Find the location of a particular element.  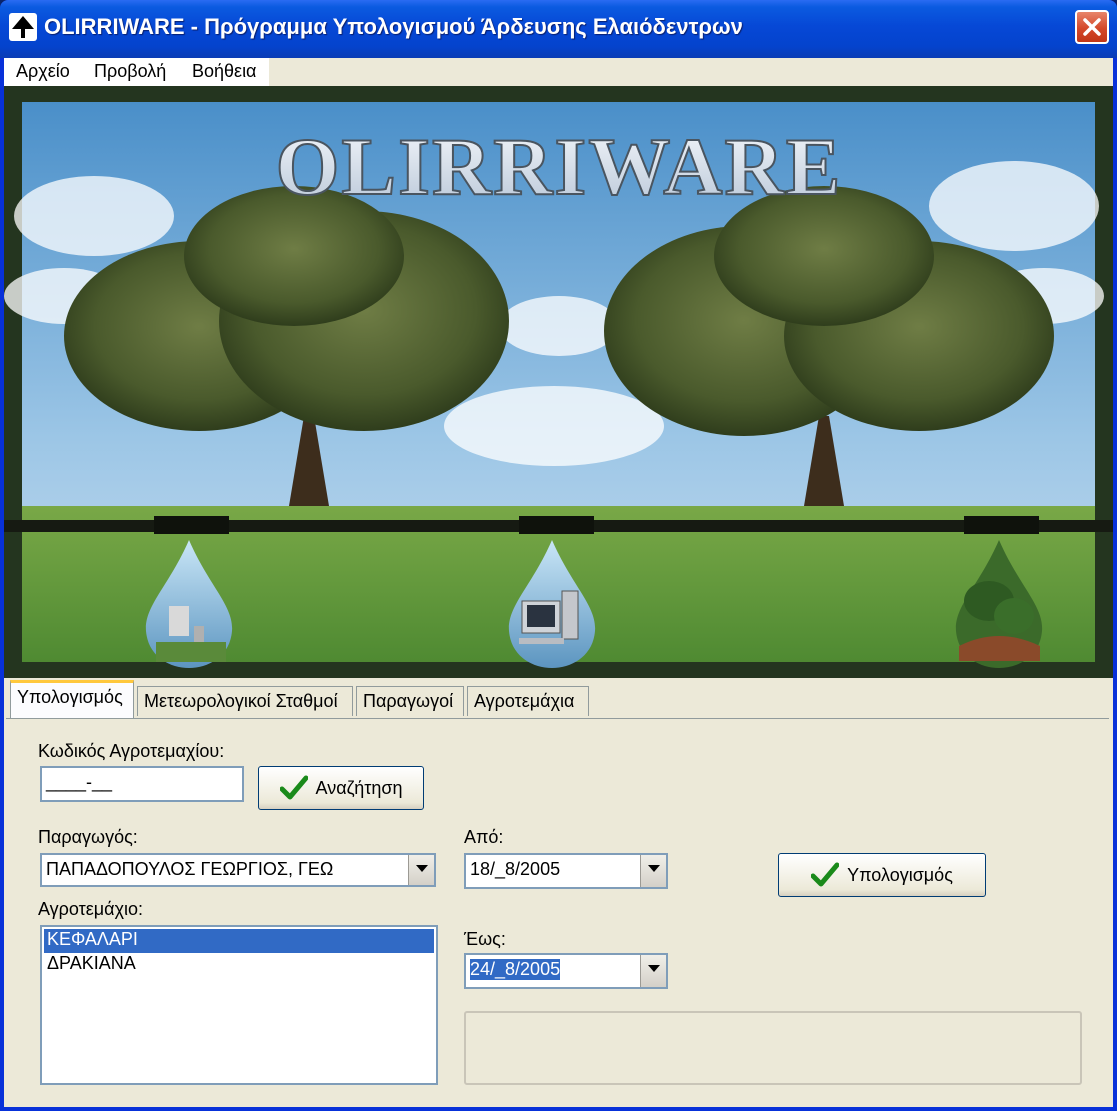

plot-list-item: ΔΡΑΚΙΑΝΑ is located at coordinates (239, 965).